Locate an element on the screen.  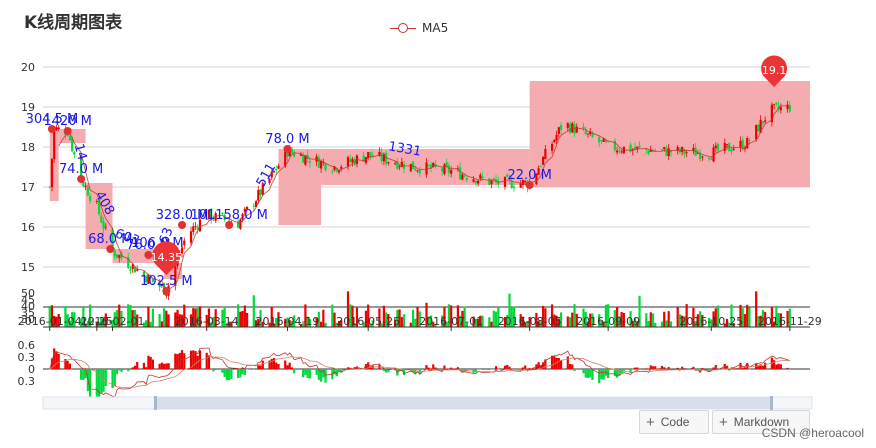
price-tick-label: 18 is located at coordinates (28, 147).